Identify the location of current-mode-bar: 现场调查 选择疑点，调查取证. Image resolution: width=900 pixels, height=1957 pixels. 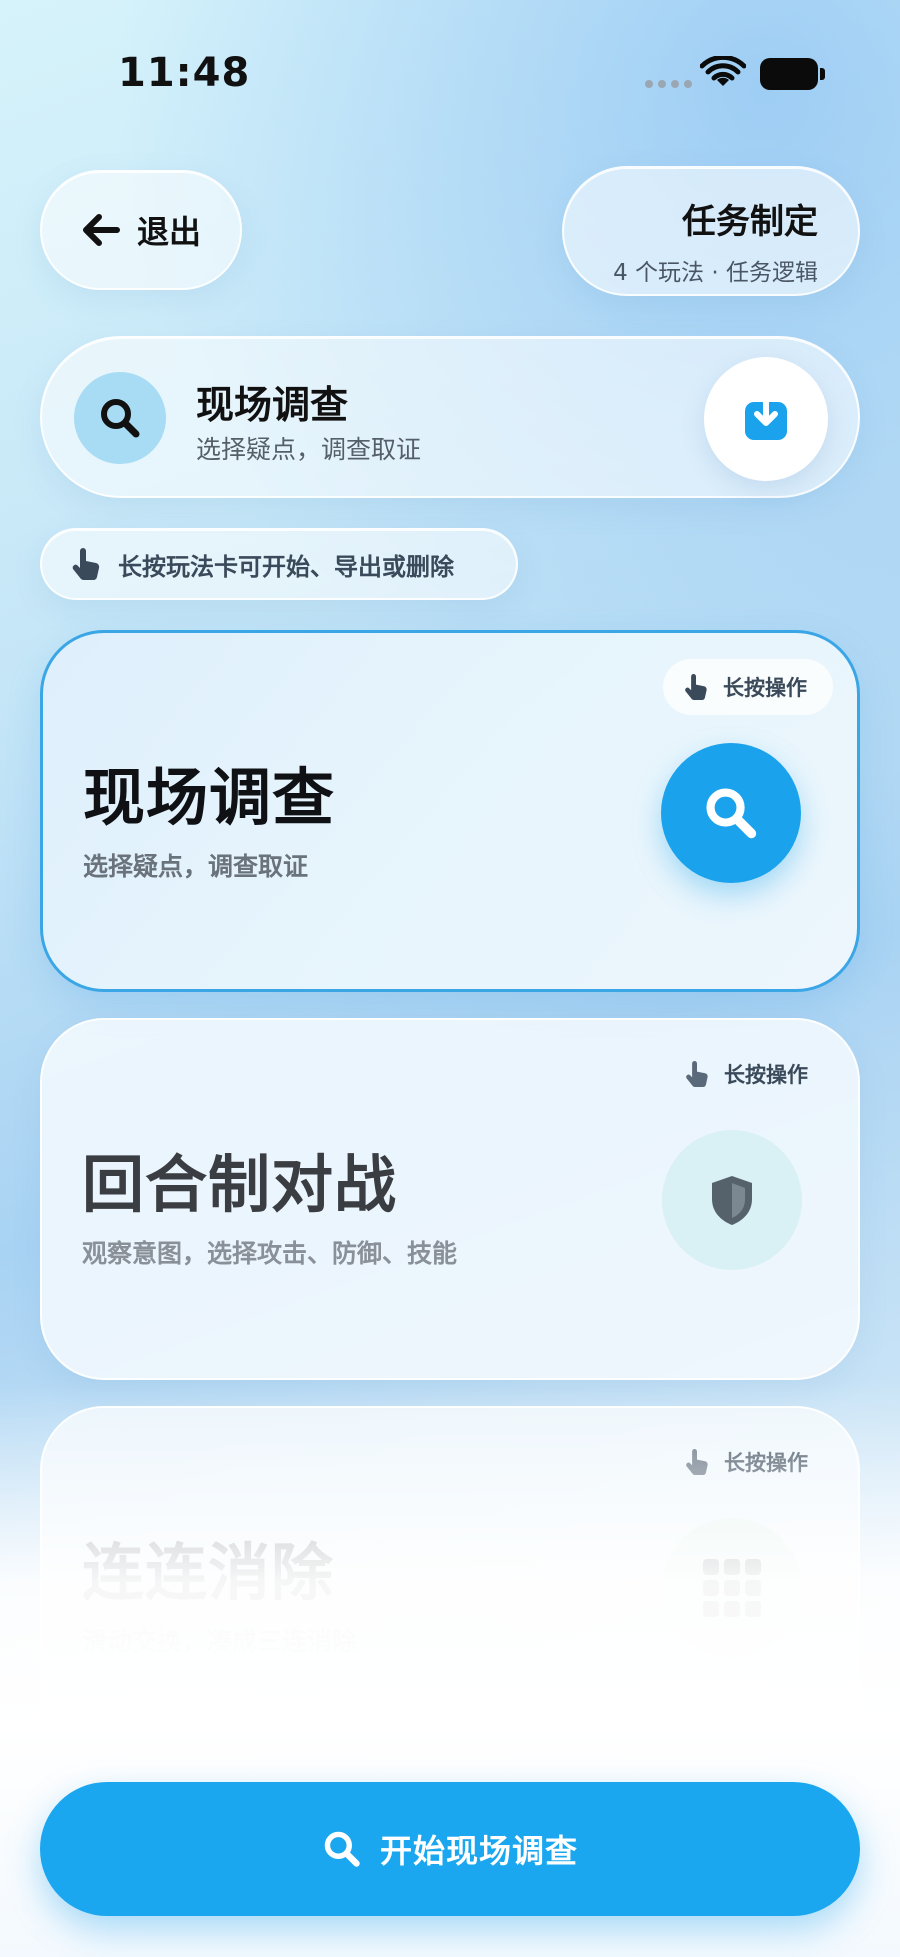
(450, 417).